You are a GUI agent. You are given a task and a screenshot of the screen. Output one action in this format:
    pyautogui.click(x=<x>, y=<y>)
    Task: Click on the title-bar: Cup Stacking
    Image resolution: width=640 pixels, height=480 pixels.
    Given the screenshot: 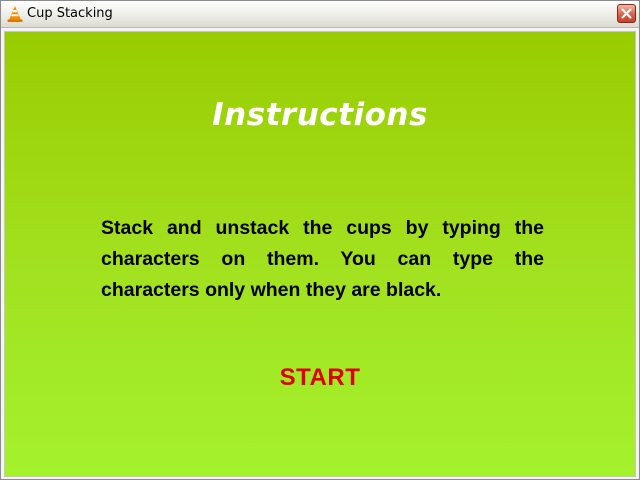 What is the action you would take?
    pyautogui.click(x=320, y=14)
    